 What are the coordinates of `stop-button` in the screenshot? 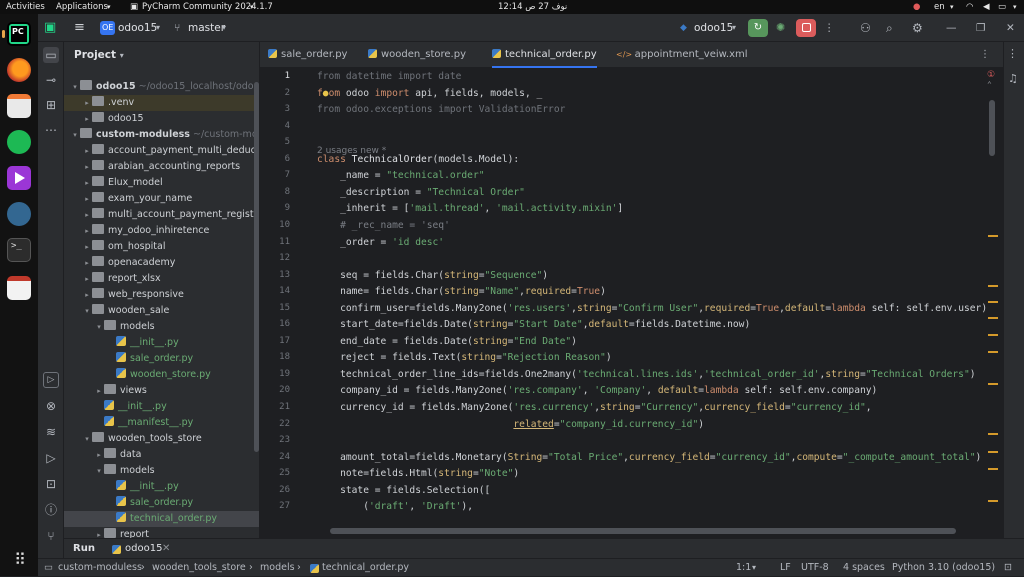 It's located at (806, 28).